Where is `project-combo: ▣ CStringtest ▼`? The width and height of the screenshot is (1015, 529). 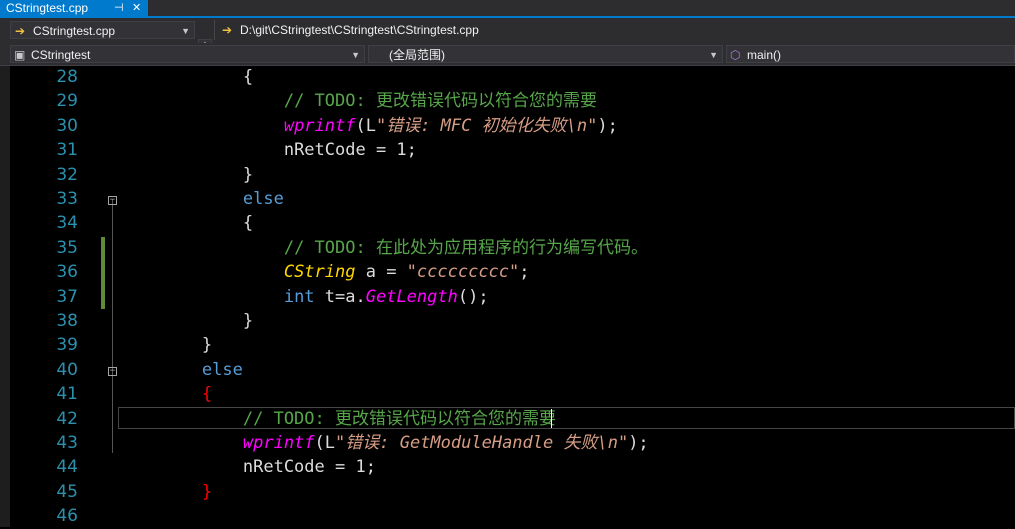 project-combo: ▣ CStringtest ▼ is located at coordinates (187, 54).